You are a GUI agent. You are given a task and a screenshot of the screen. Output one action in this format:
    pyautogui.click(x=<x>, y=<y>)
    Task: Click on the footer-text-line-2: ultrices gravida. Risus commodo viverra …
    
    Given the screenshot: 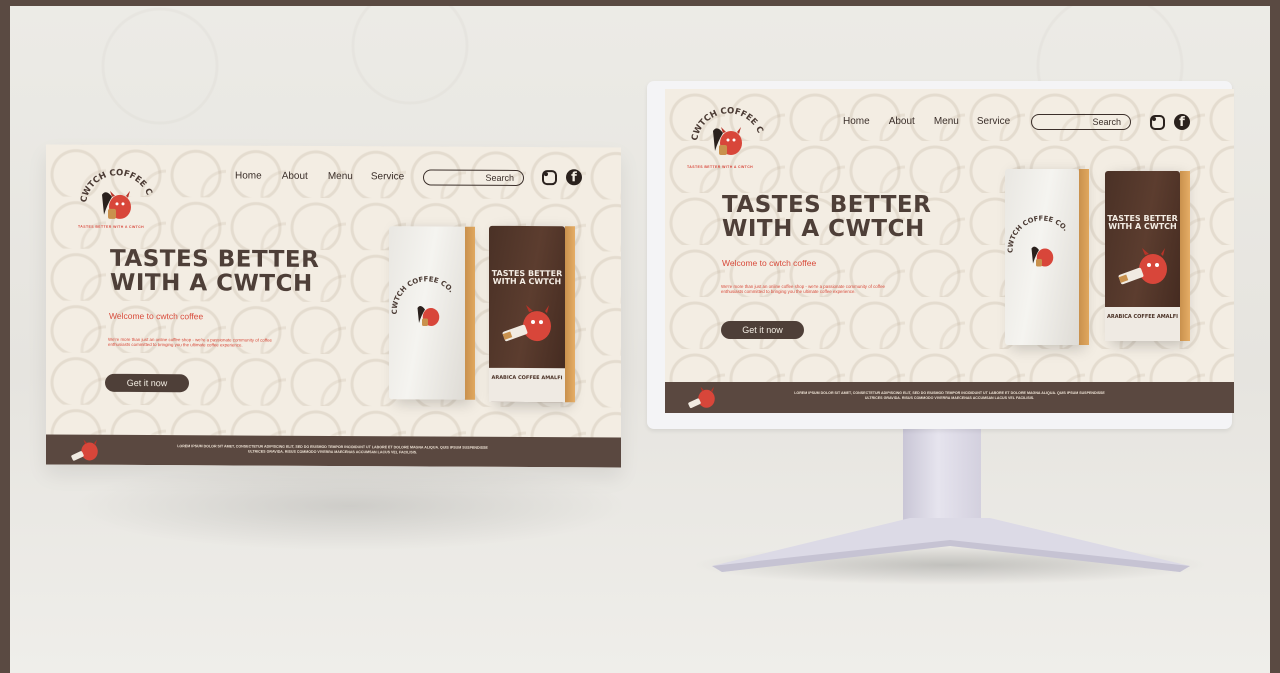 What is the action you would take?
    pyautogui.click(x=949, y=398)
    